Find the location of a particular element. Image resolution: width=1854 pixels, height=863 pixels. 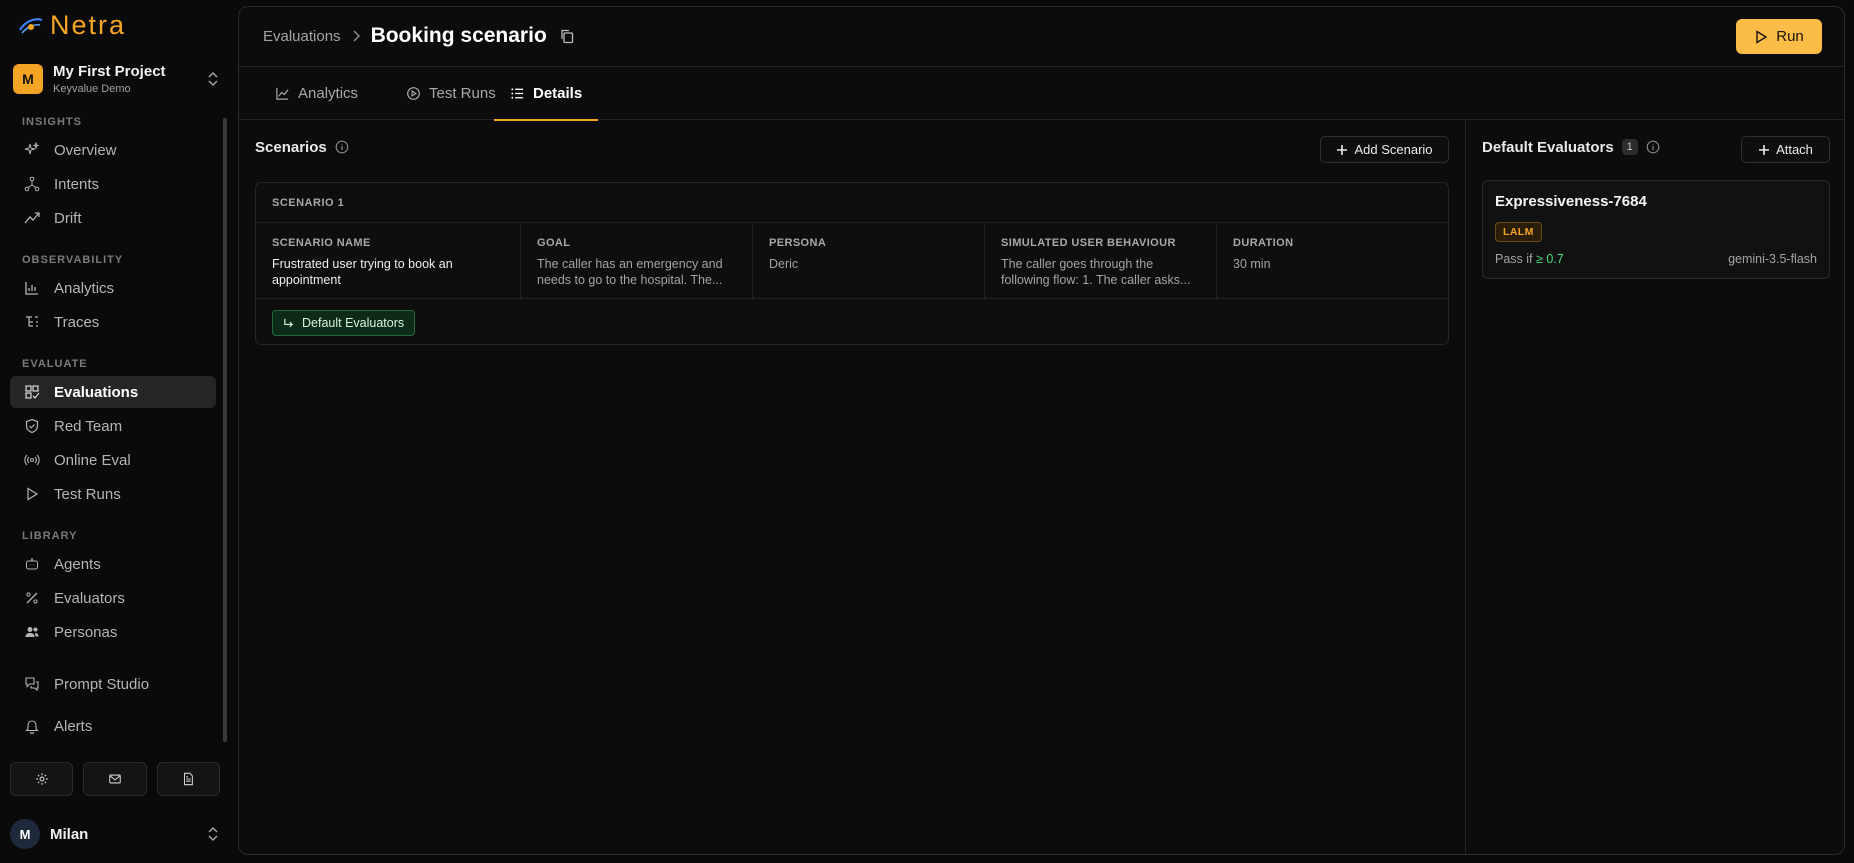

netra-eye-icon is located at coordinates (31, 25).